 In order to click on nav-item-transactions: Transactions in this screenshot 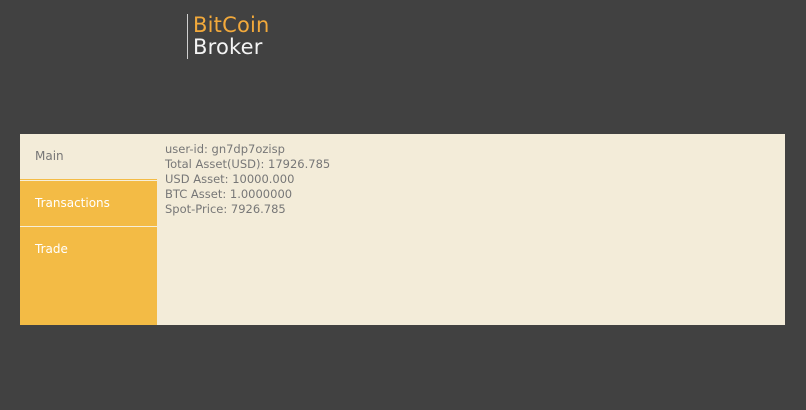, I will do `click(88, 202)`.